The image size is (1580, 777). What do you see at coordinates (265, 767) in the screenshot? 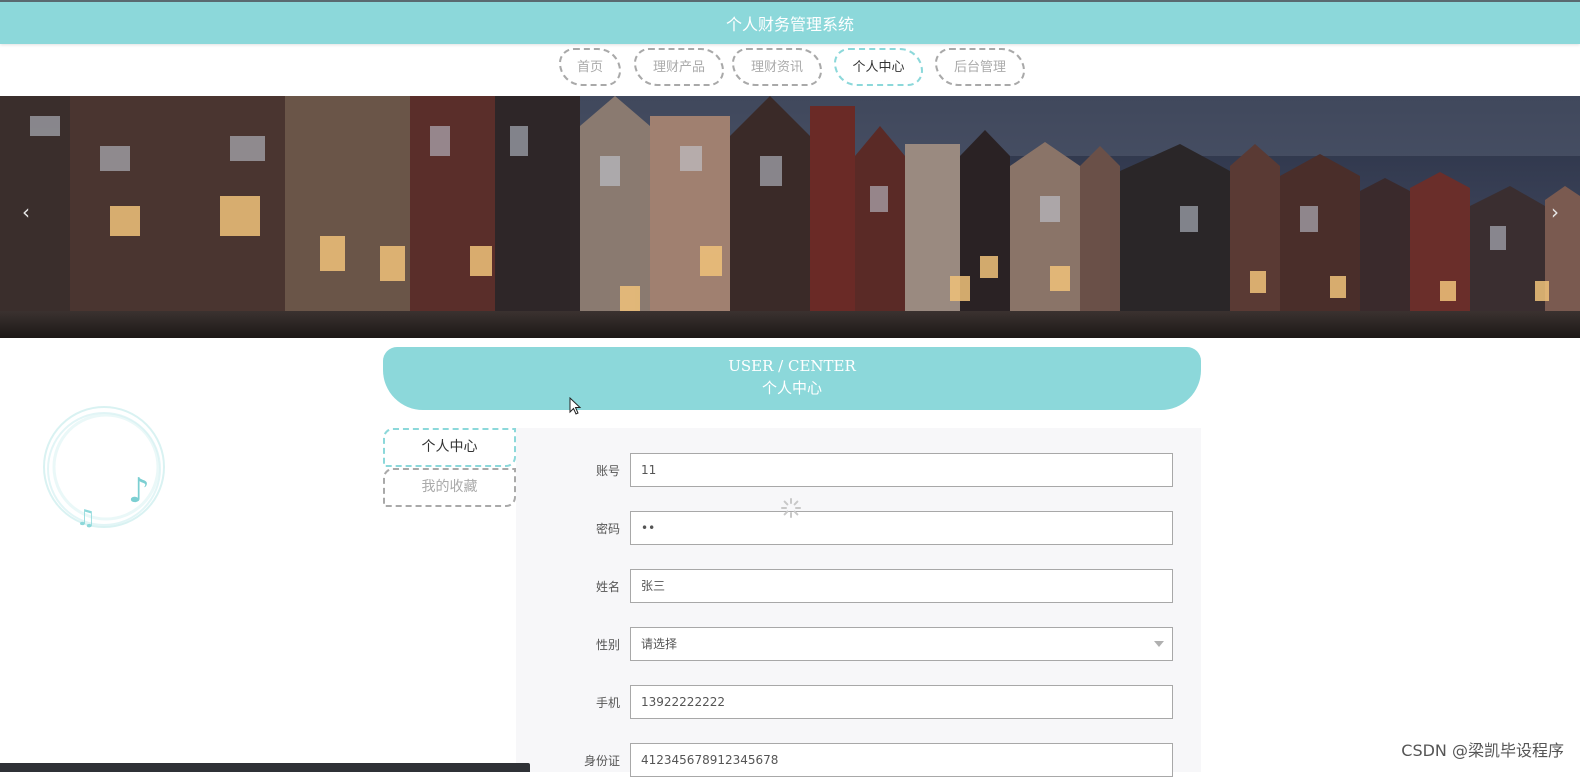
I see `browser-status-bar` at bounding box center [265, 767].